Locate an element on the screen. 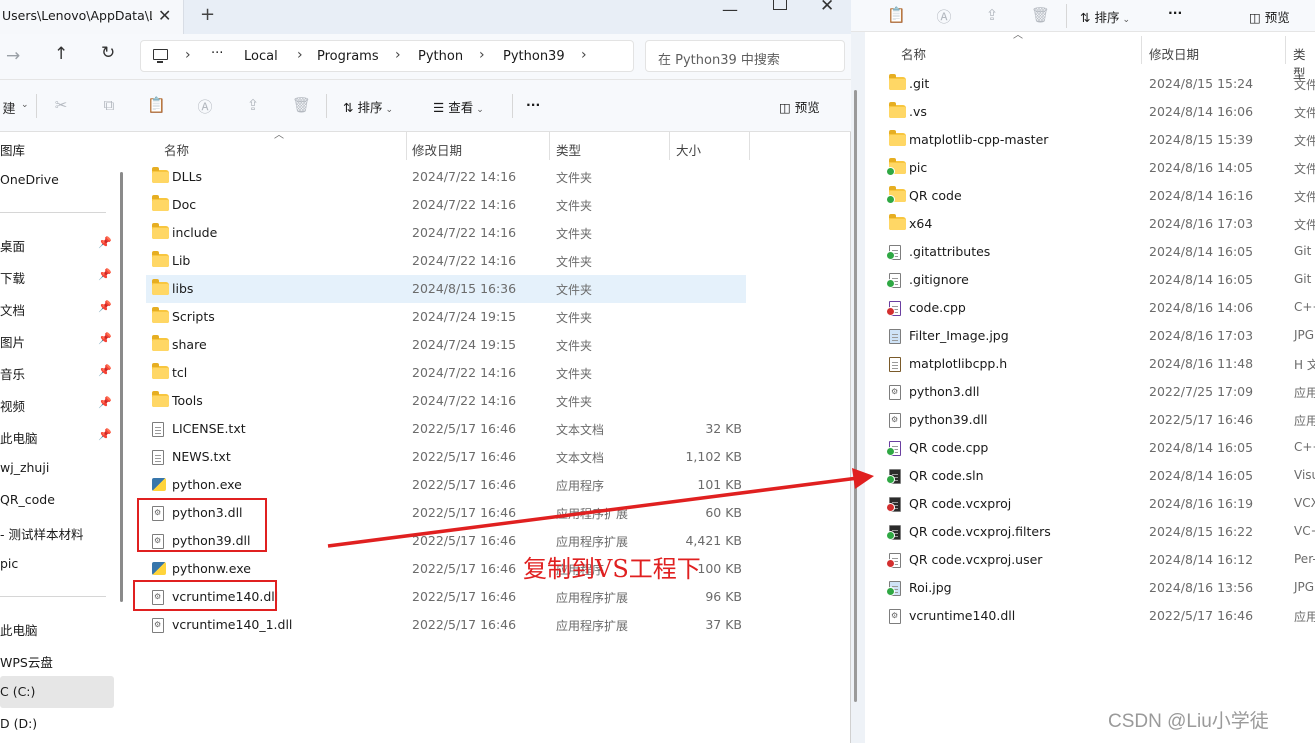 The image size is (1315, 743). file-row: Lib 2024/7/22 14:16 文件夹 is located at coordinates (446, 261).